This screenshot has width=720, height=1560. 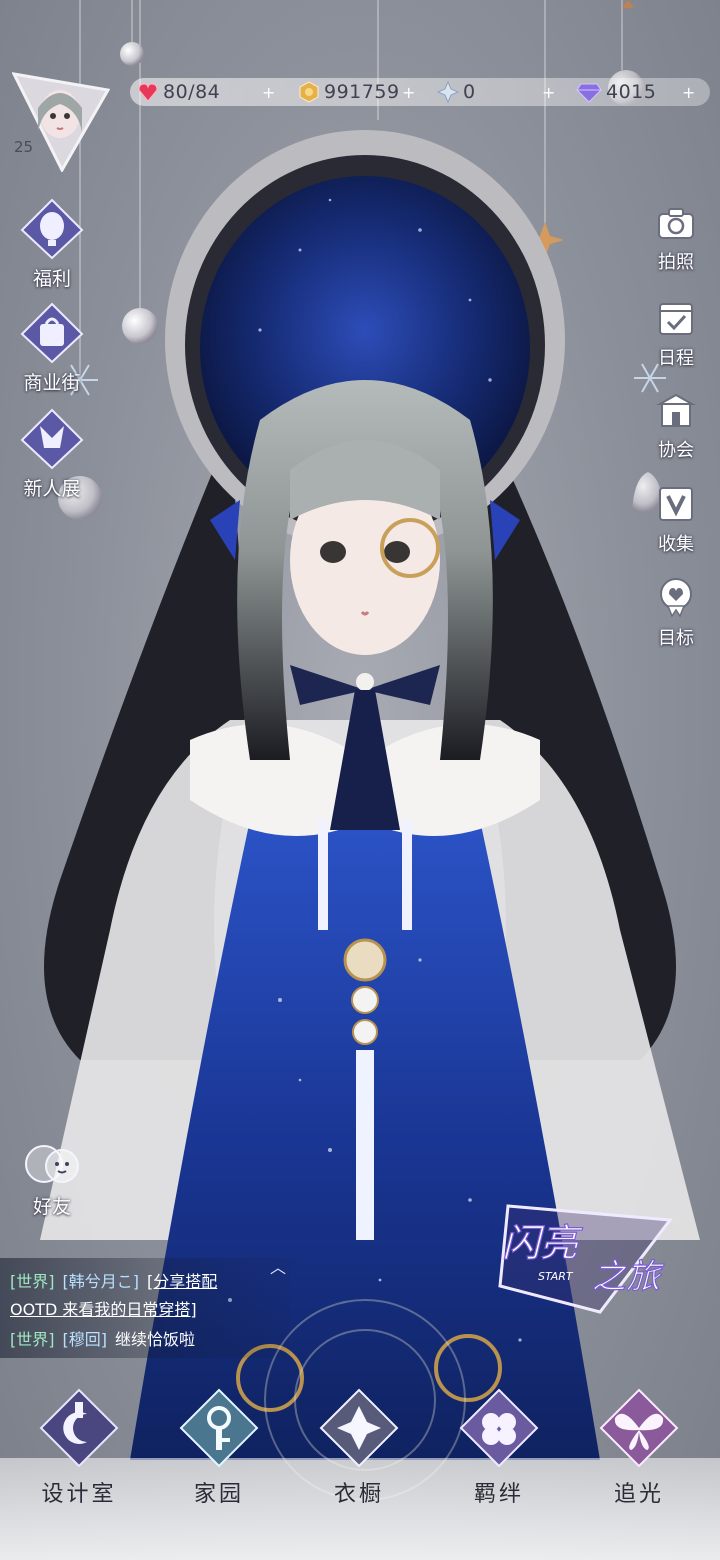 What do you see at coordinates (219, 1428) in the screenshot?
I see `home-key-icon` at bounding box center [219, 1428].